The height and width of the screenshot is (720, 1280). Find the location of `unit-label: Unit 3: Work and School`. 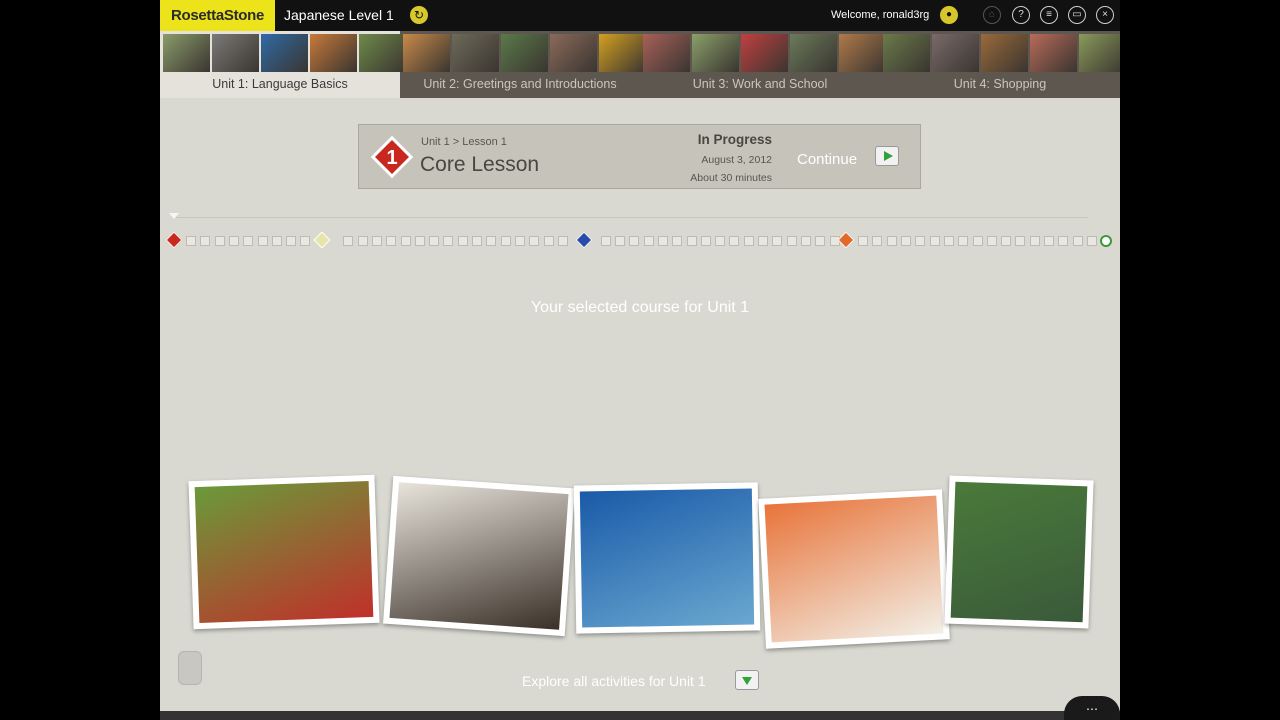

unit-label: Unit 3: Work and School is located at coordinates (760, 84).